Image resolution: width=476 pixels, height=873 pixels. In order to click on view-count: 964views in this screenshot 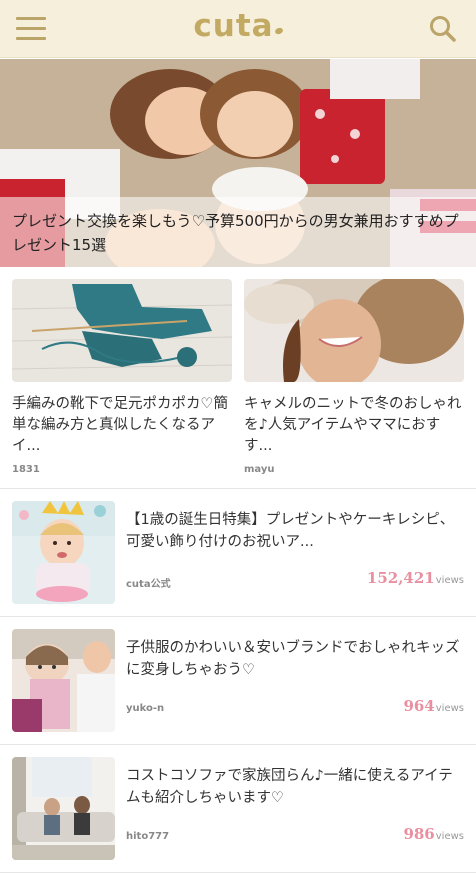, I will do `click(433, 706)`.